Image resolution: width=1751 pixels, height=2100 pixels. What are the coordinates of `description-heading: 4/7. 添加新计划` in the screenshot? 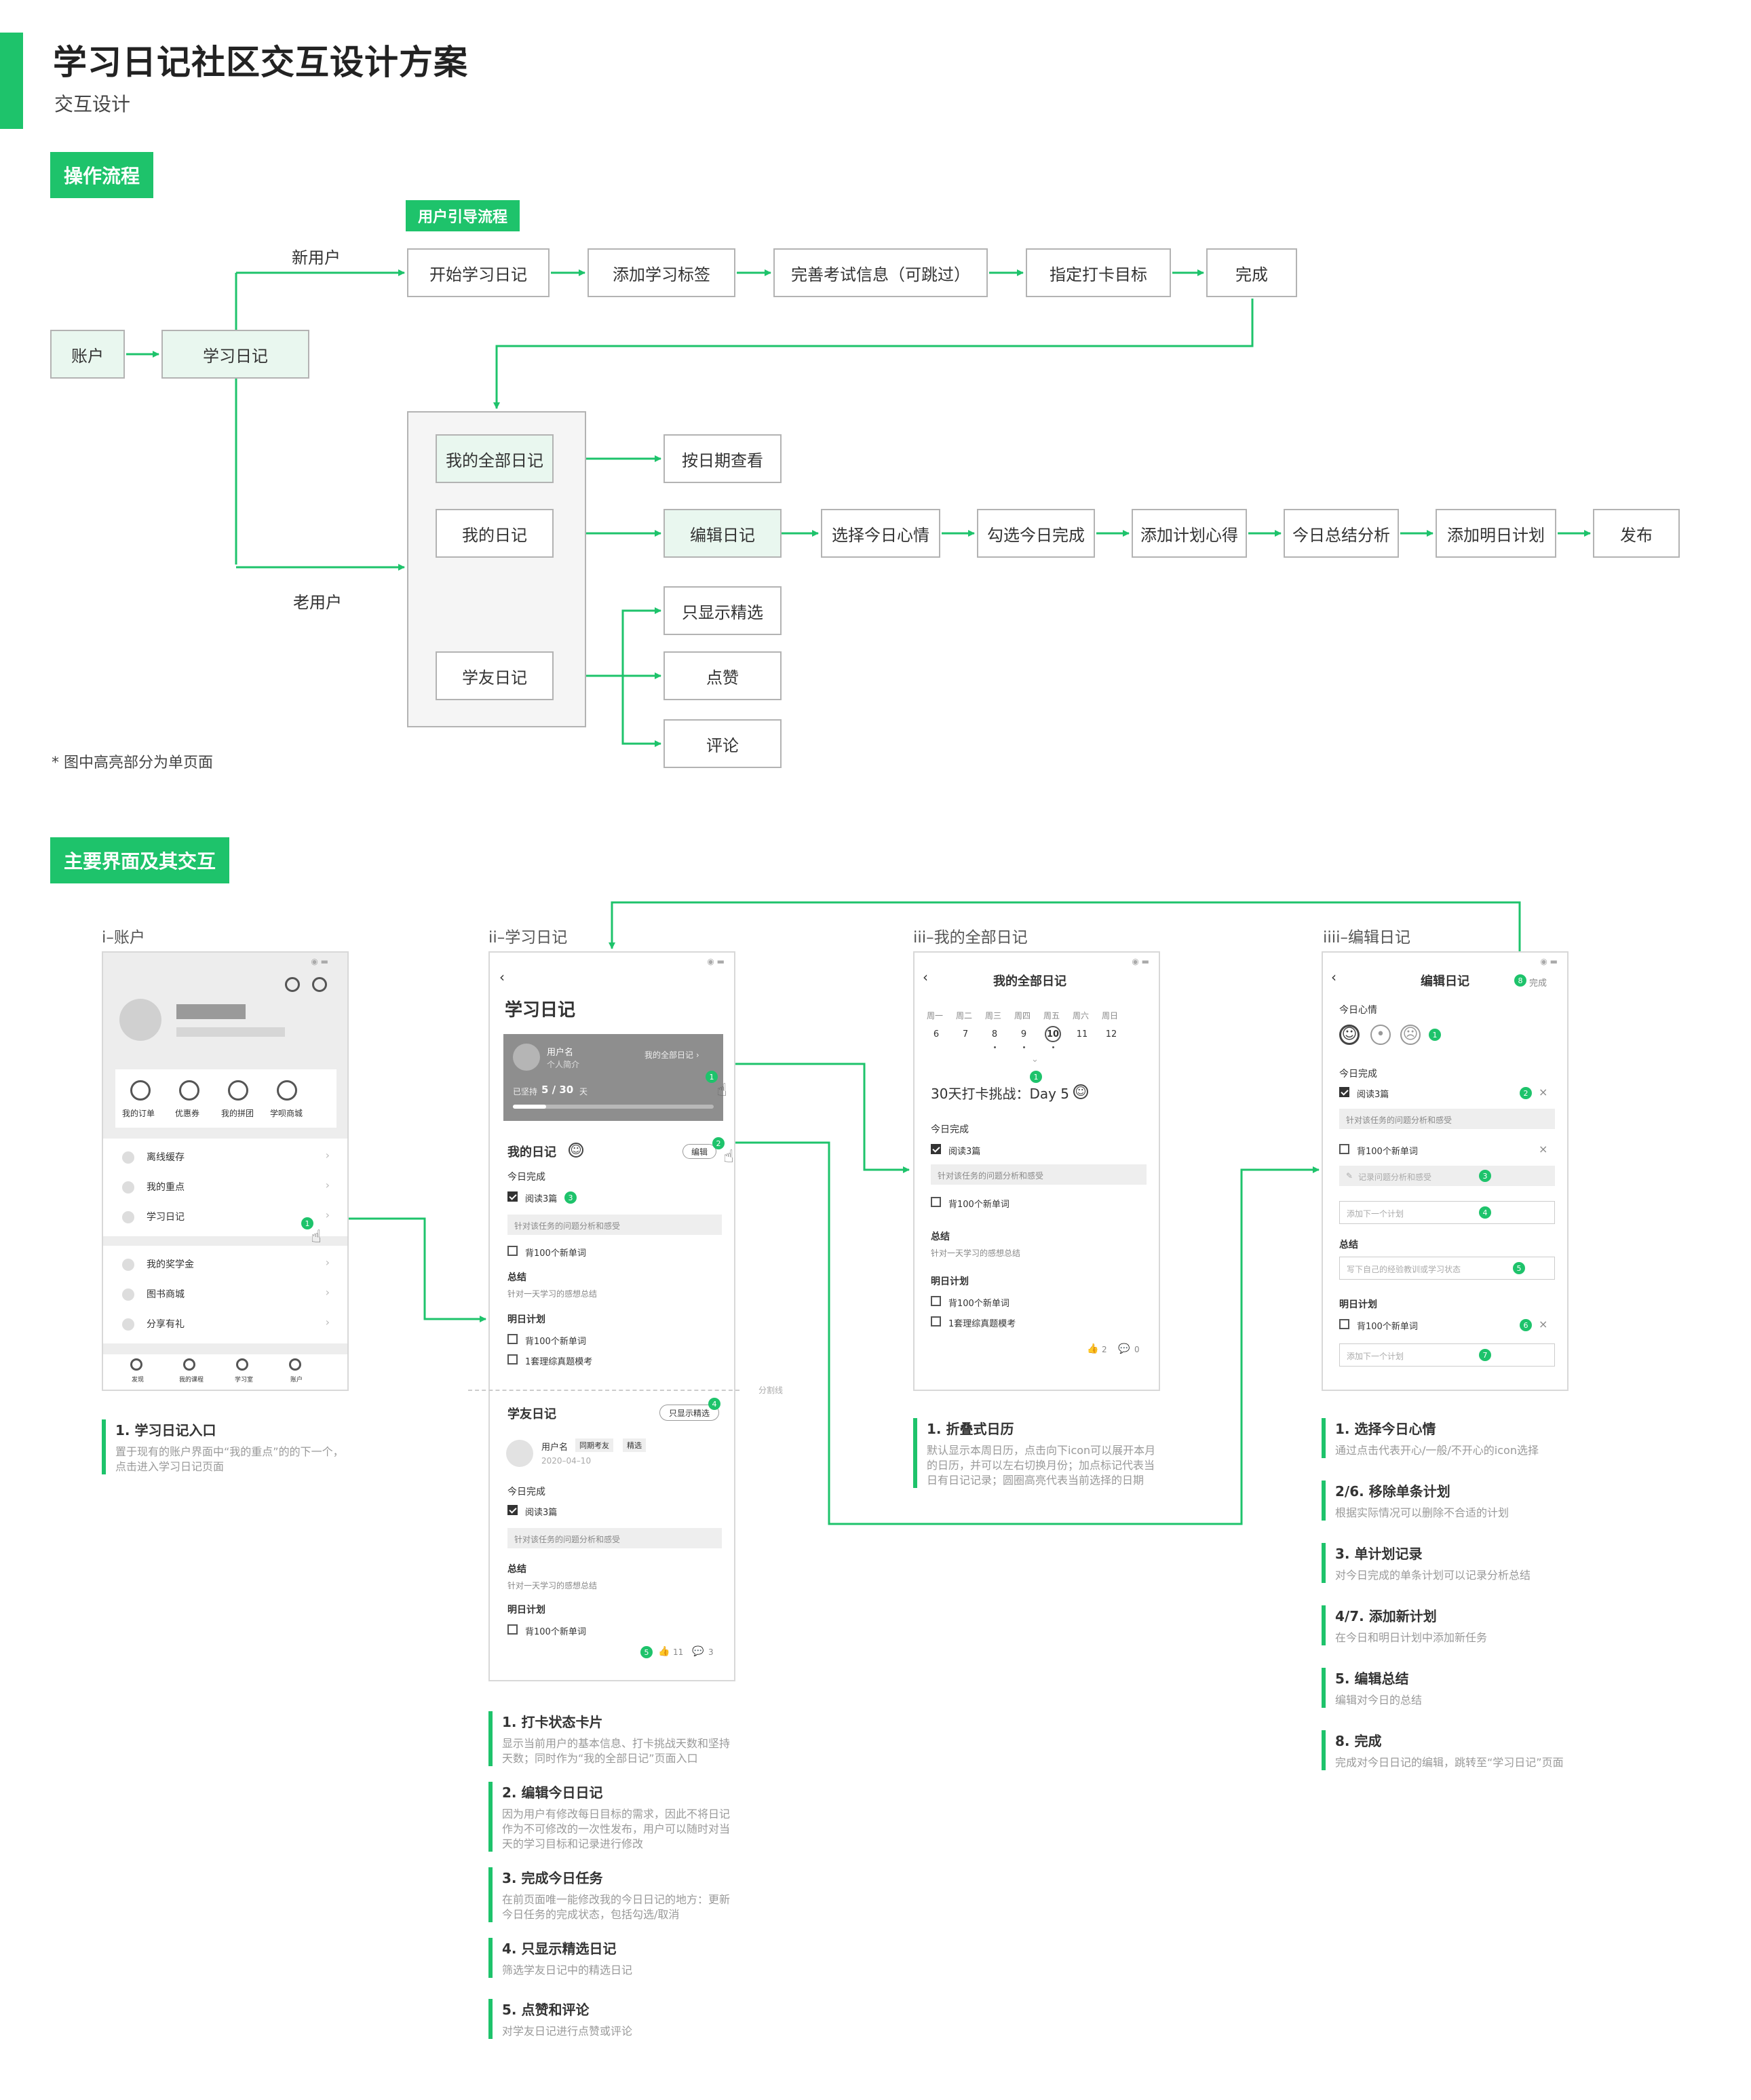 It's located at (1386, 1616).